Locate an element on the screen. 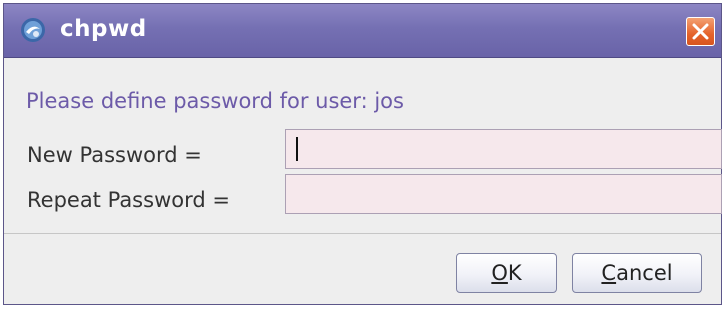 Image resolution: width=726 pixels, height=310 pixels. text-caret is located at coordinates (297, 149).